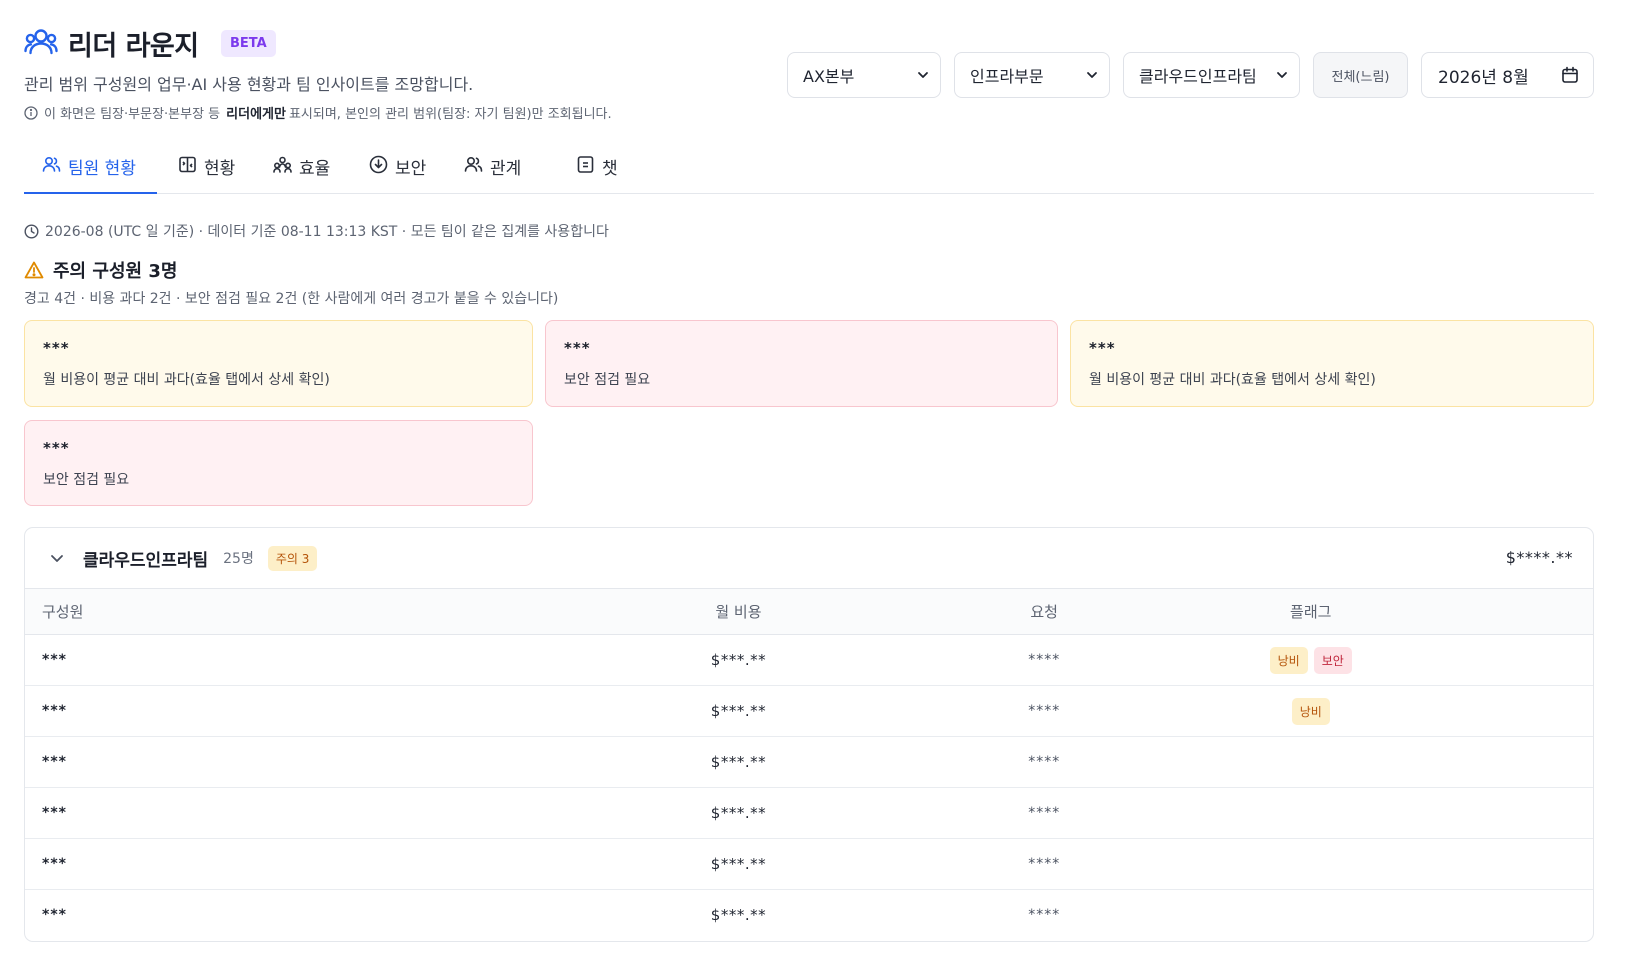  I want to click on table-row: *** $***.** **** 낭비 보안, so click(809, 660).